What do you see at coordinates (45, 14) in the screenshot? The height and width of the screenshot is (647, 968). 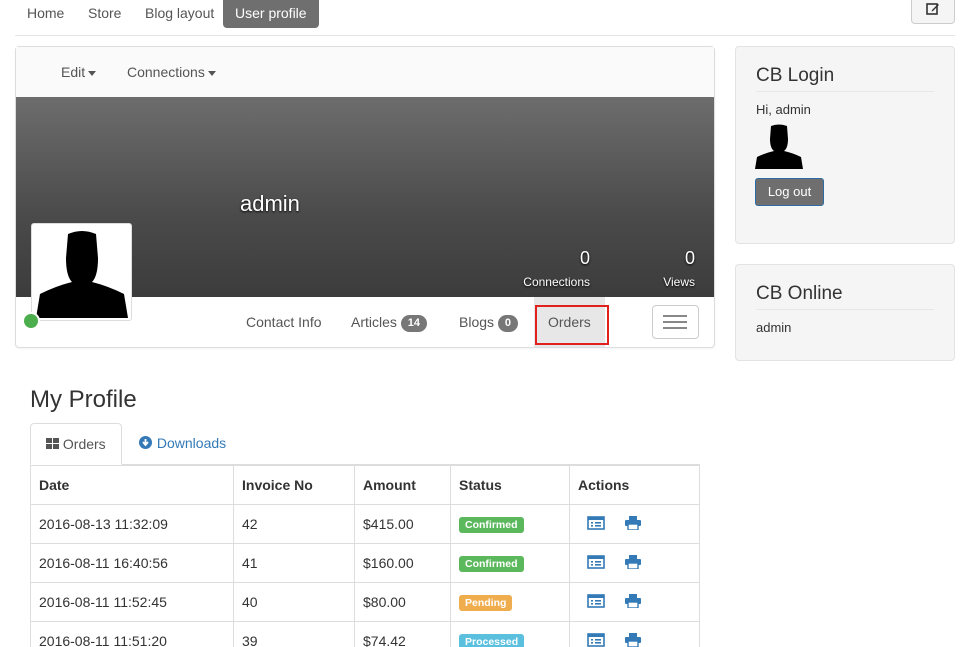 I see `nav-home: Home` at bounding box center [45, 14].